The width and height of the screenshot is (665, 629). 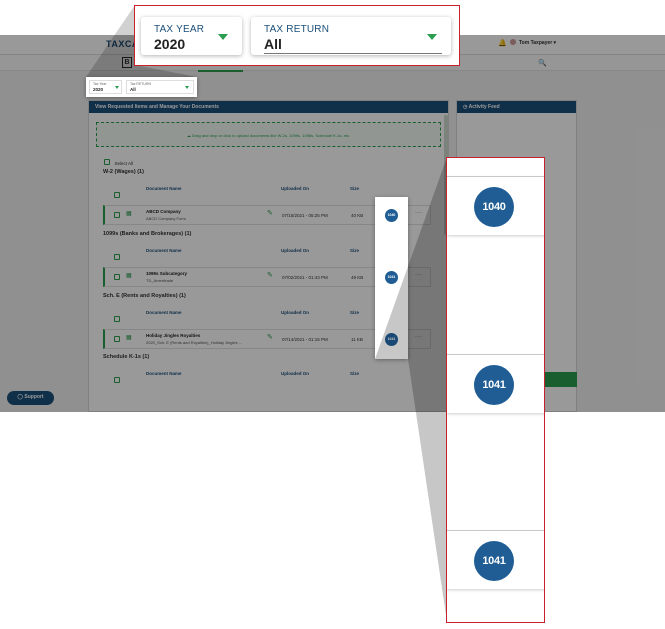 I want to click on tax-year-label: TAX YEAR, so click(x=179, y=29).